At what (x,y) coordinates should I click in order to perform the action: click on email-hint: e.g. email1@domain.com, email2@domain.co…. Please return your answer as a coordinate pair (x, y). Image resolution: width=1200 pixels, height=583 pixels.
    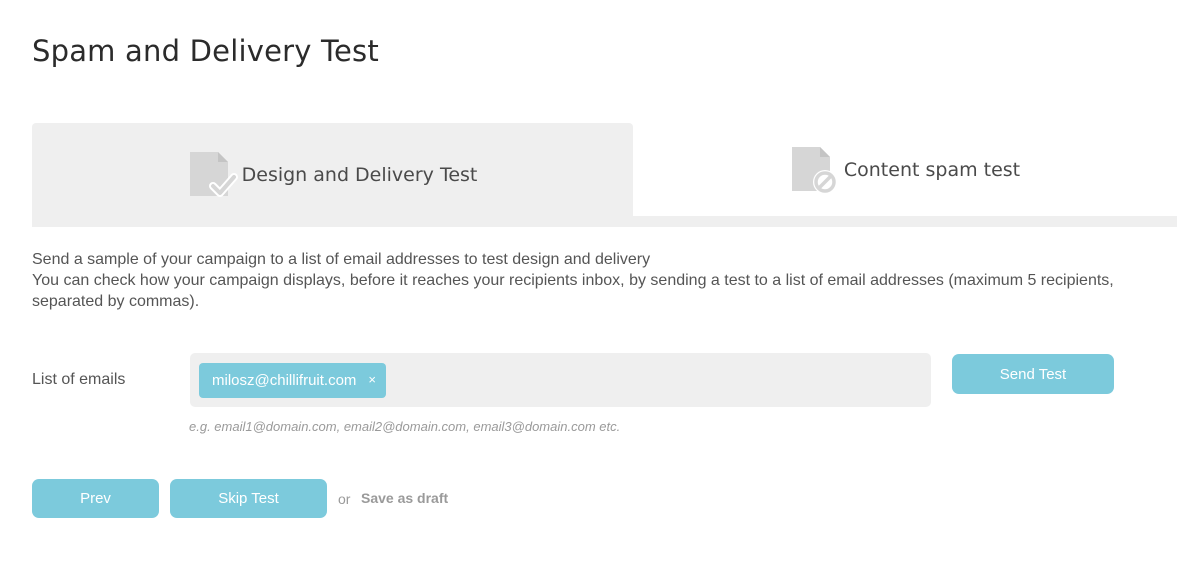
    Looking at the image, I should click on (405, 426).